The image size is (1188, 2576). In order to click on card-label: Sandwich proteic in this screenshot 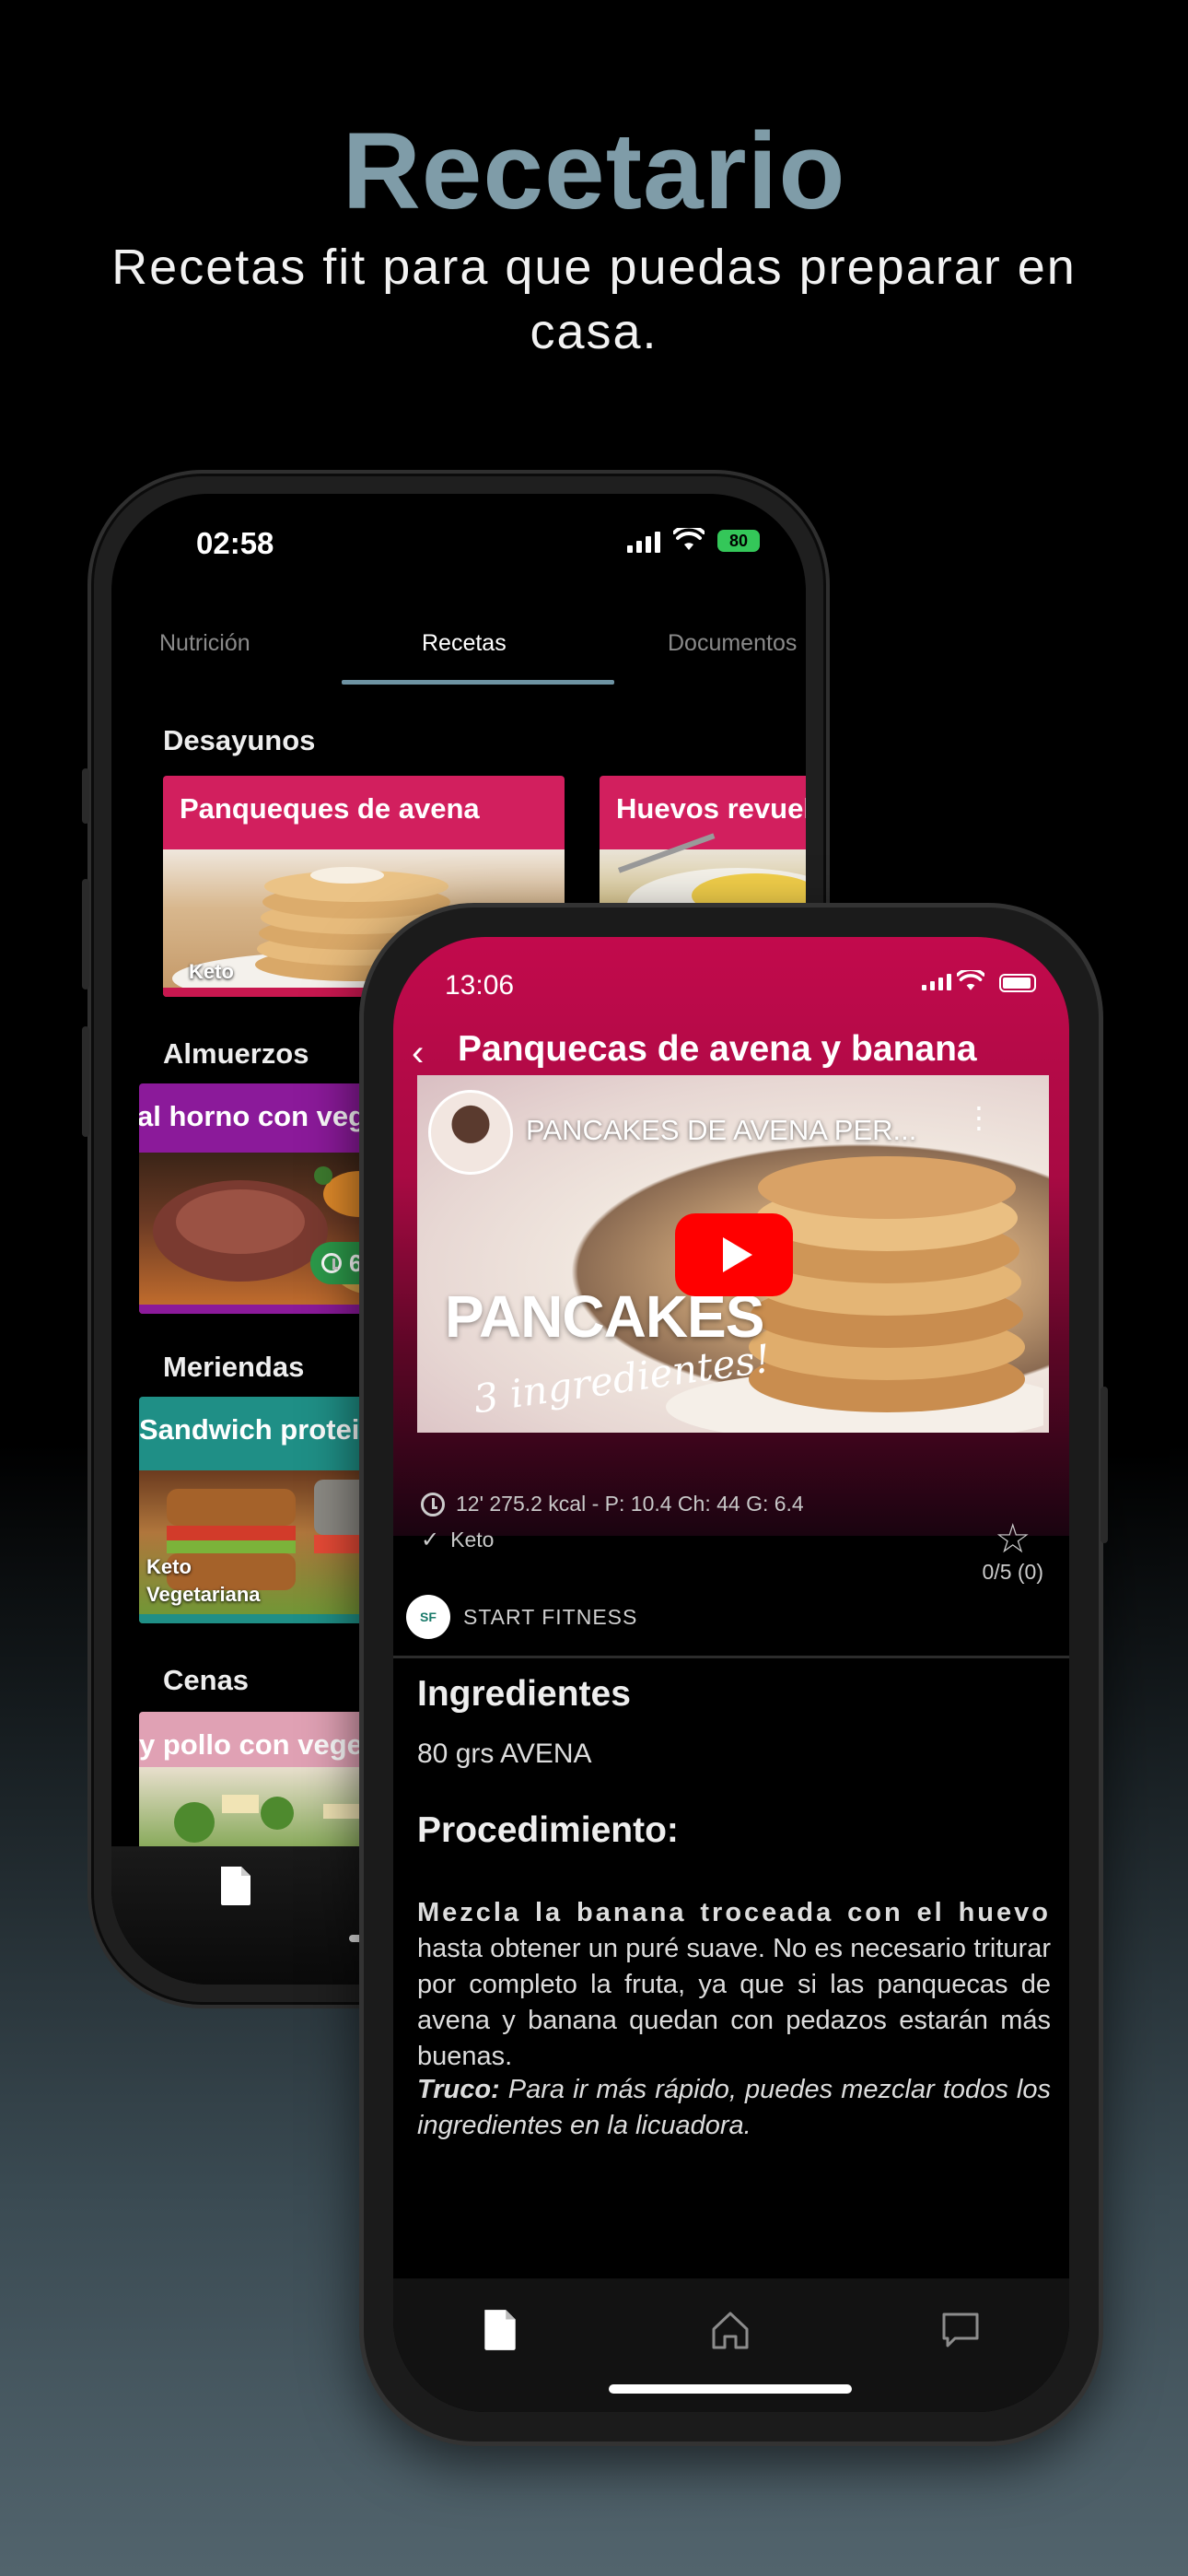, I will do `click(257, 1429)`.